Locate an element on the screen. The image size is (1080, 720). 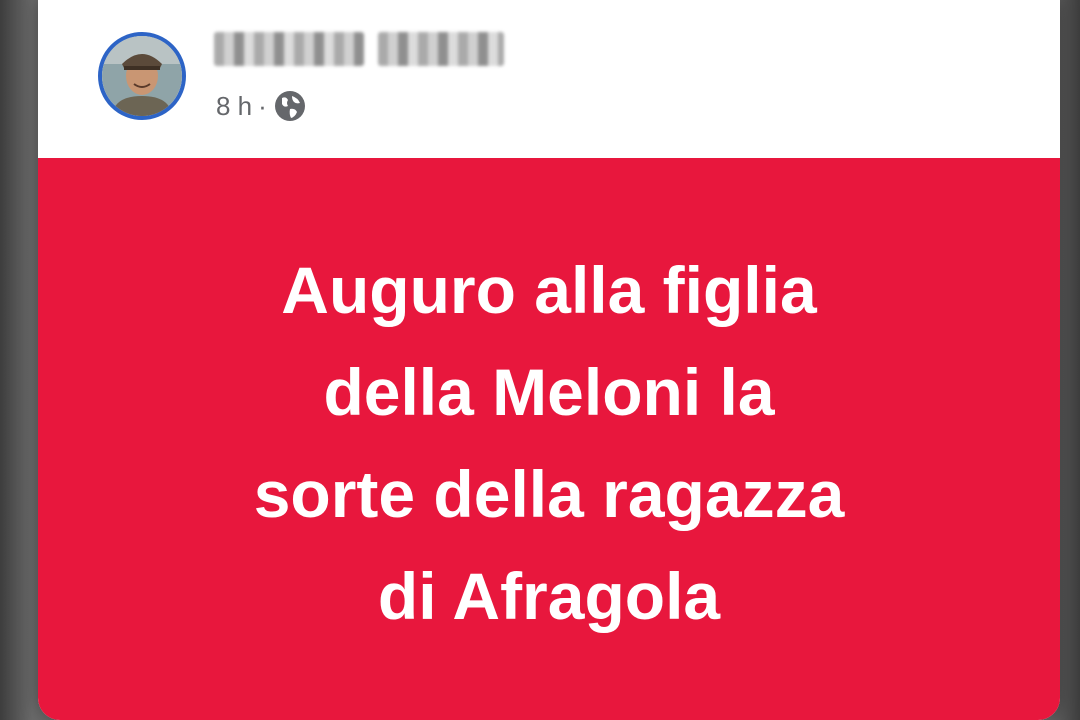
post-text-line: Auguro alla figlia is located at coordinates (549, 290).